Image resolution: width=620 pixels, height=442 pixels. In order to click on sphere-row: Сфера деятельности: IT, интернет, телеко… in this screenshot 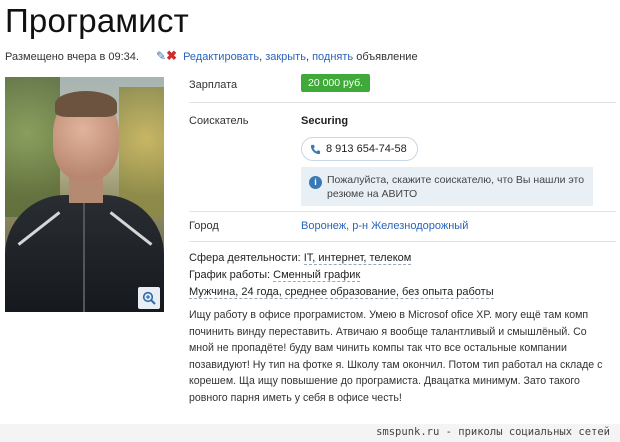, I will do `click(300, 258)`.